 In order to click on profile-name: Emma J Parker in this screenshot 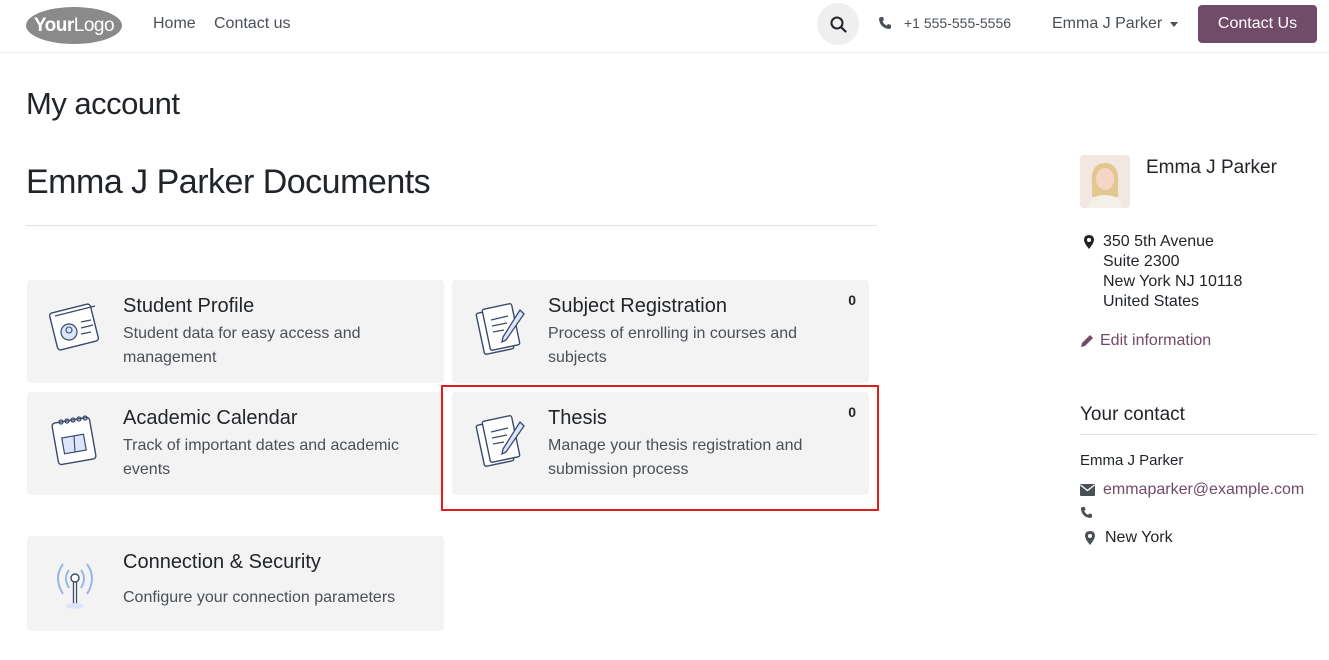, I will do `click(1211, 167)`.